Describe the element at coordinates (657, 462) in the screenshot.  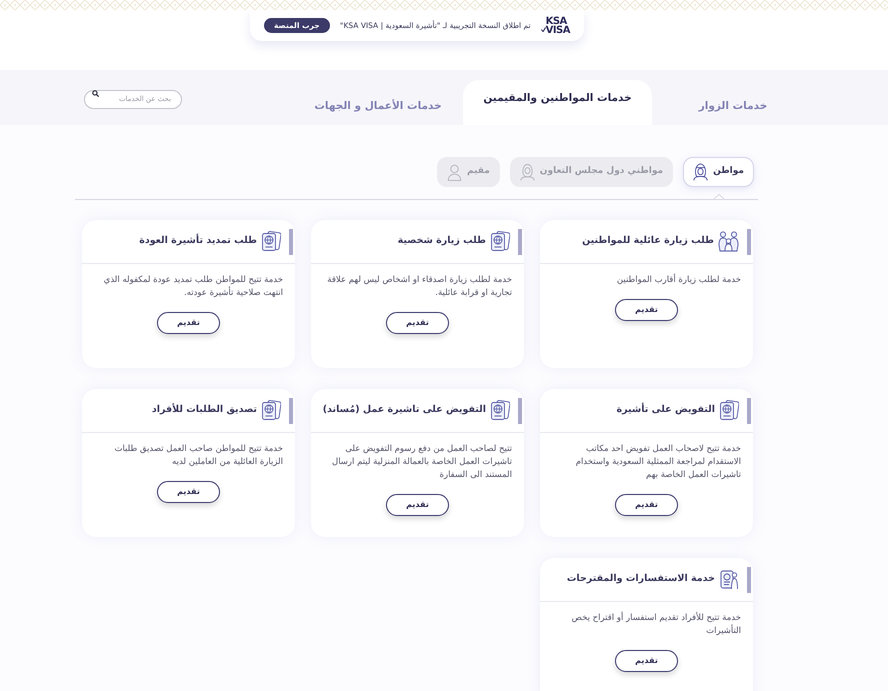
I see `service-description: خدمة تتيح لاصحاب العمل تفويض احد مكاتب الاستقدام لمراجعة الممثلية السعودية واستخدام تاشيرات العمل الخاصة بهم` at that location.